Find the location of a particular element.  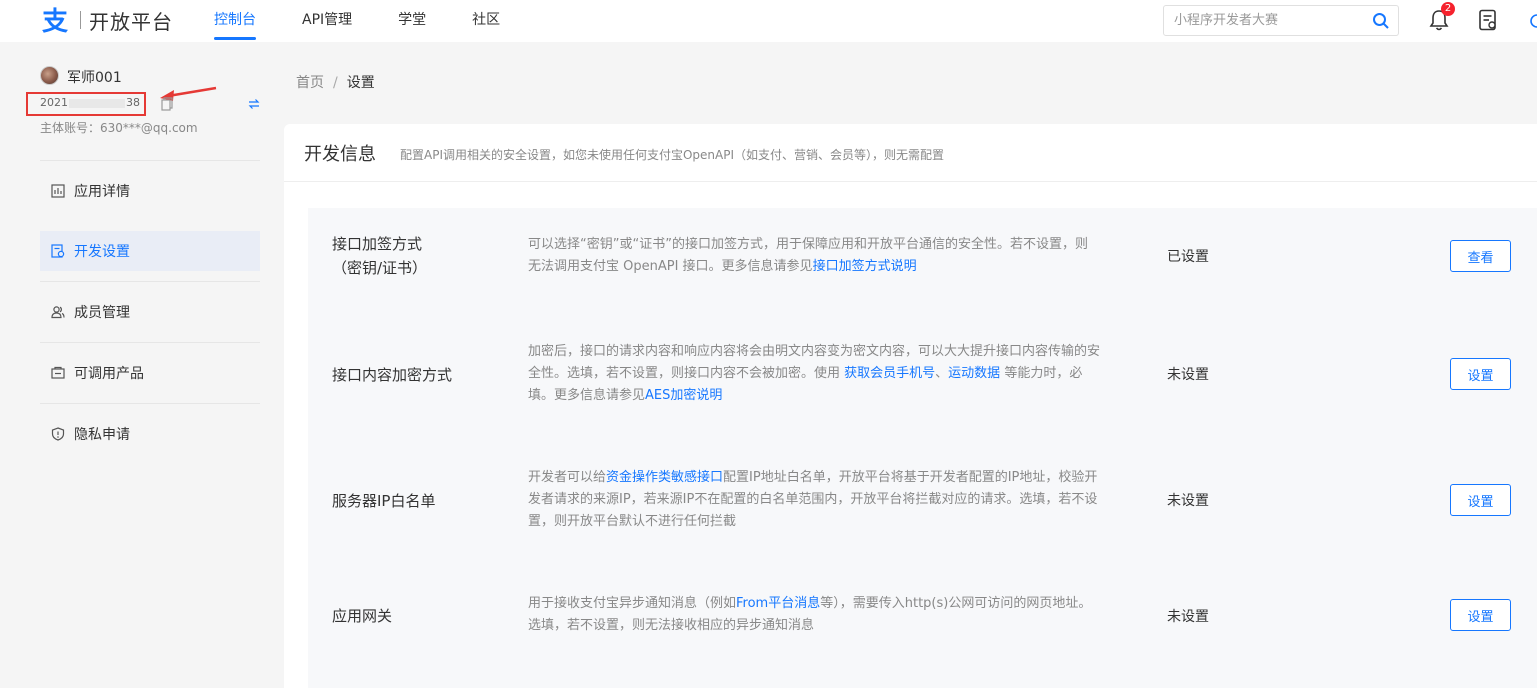

sidebar-item-members: 成员管理 is located at coordinates (150, 311).